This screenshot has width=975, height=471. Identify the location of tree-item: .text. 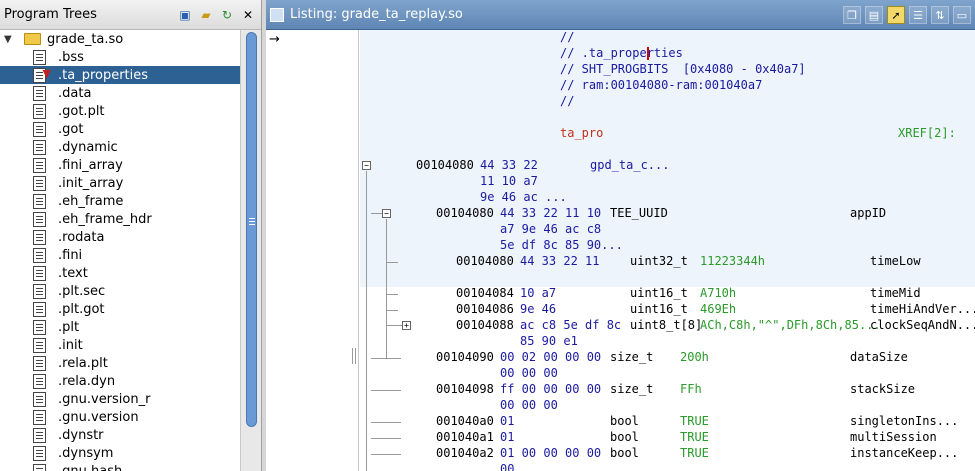
(120, 273).